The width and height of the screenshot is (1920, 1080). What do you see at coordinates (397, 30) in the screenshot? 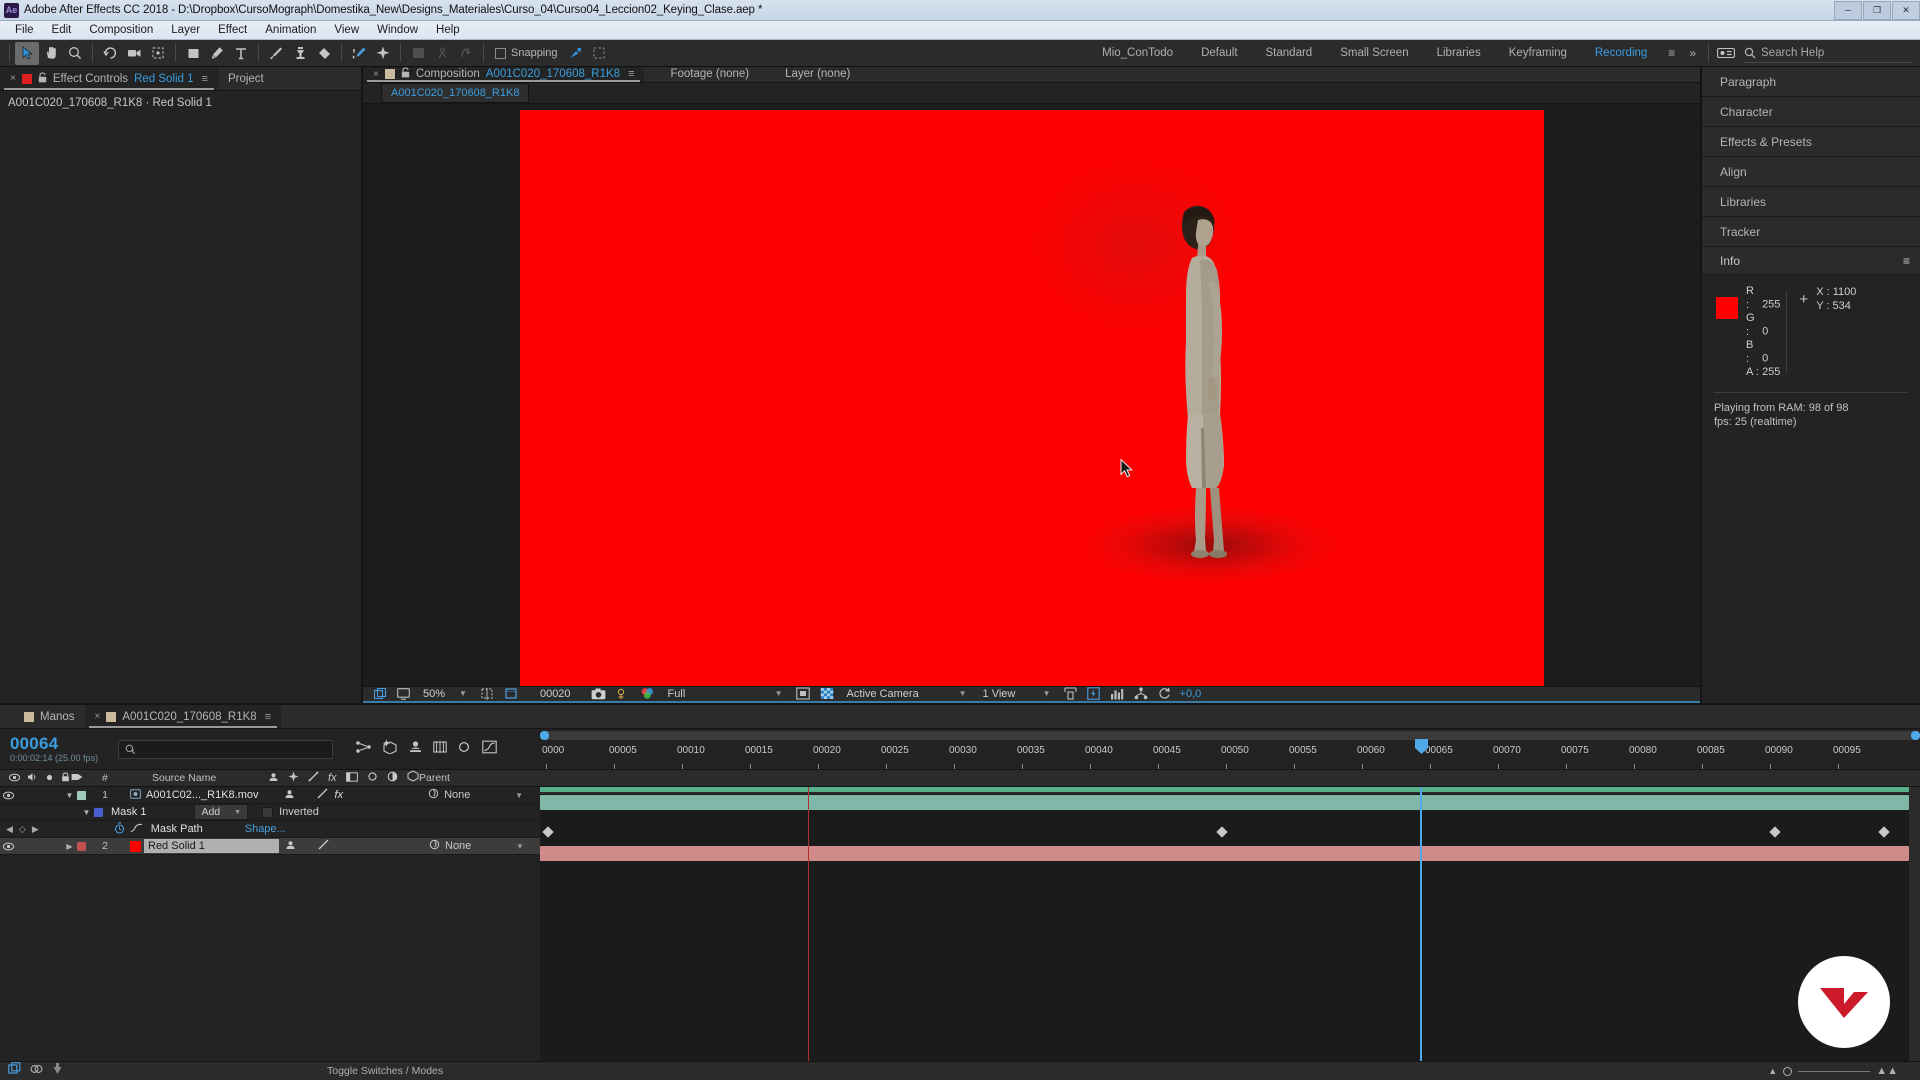
I see `menu-window: Window` at bounding box center [397, 30].